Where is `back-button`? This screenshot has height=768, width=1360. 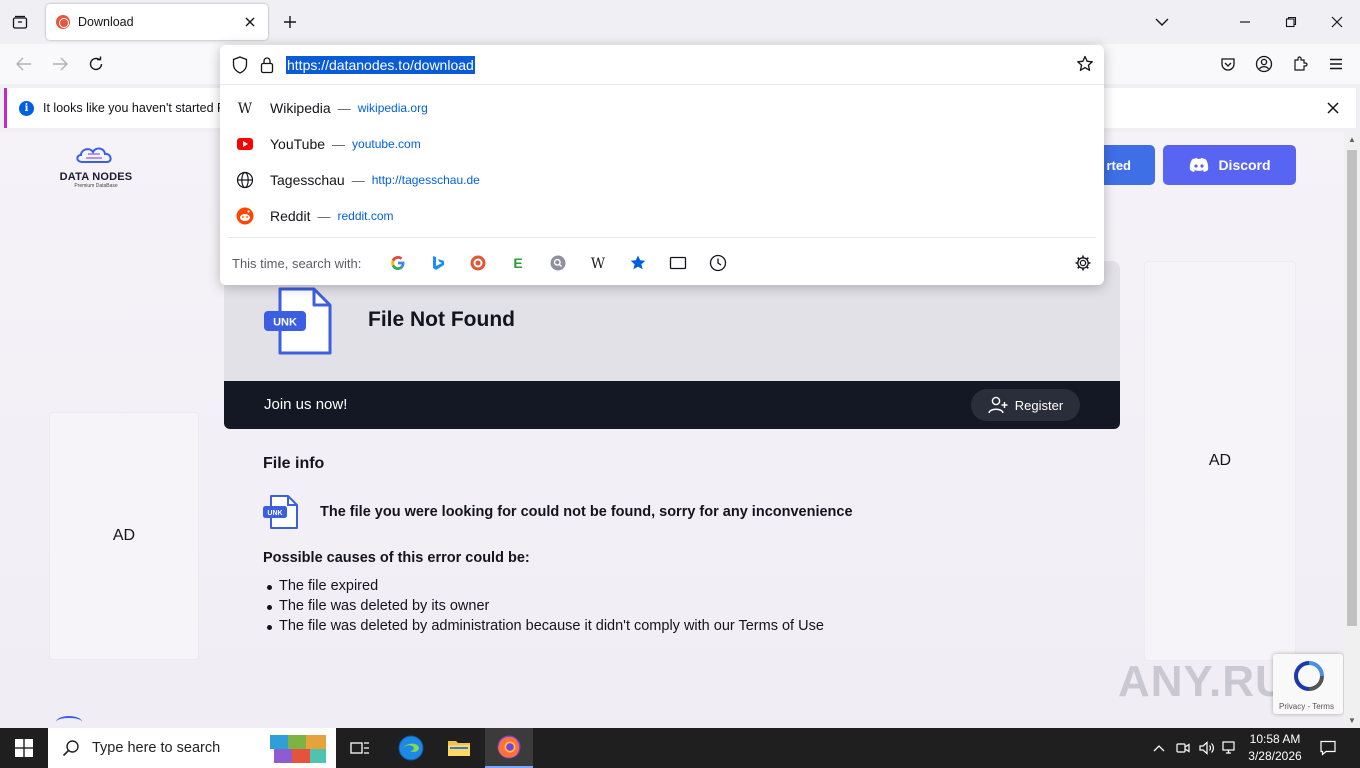
back-button is located at coordinates (24, 64).